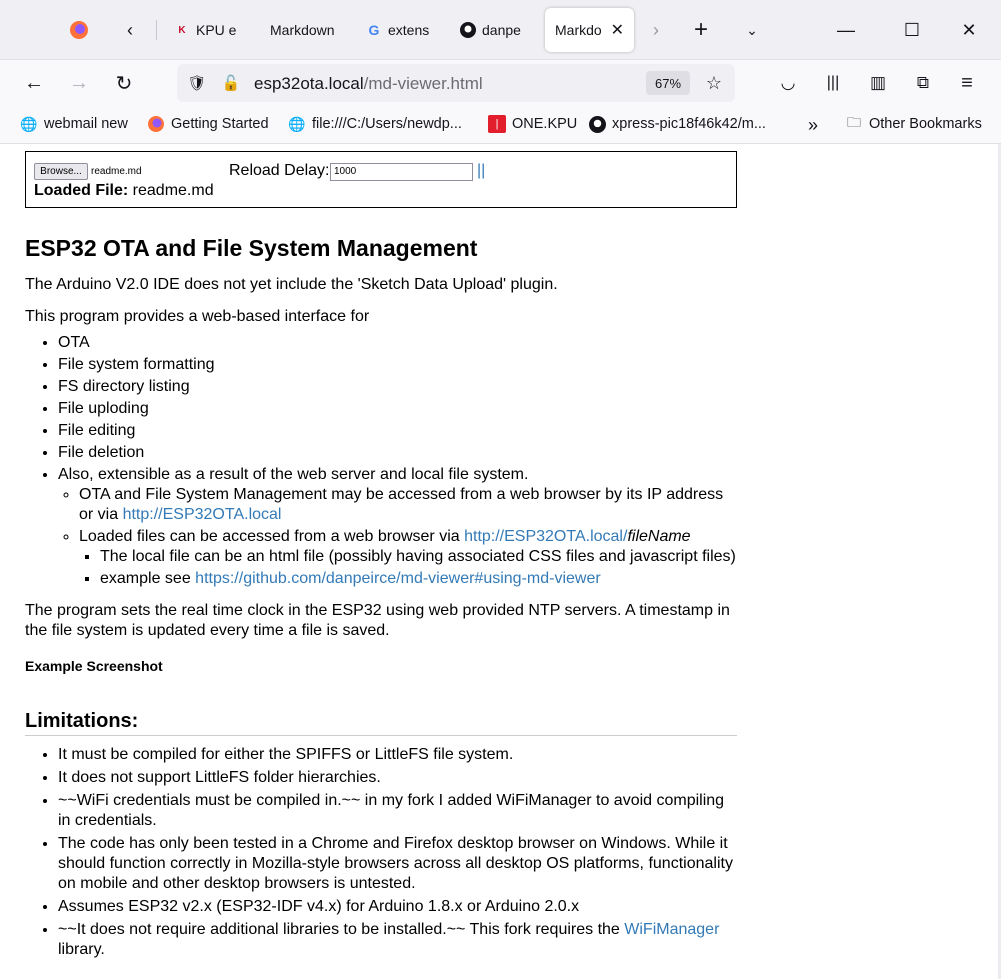 Image resolution: width=1001 pixels, height=979 pixels. I want to click on folder-icon: 🗀, so click(854, 122).